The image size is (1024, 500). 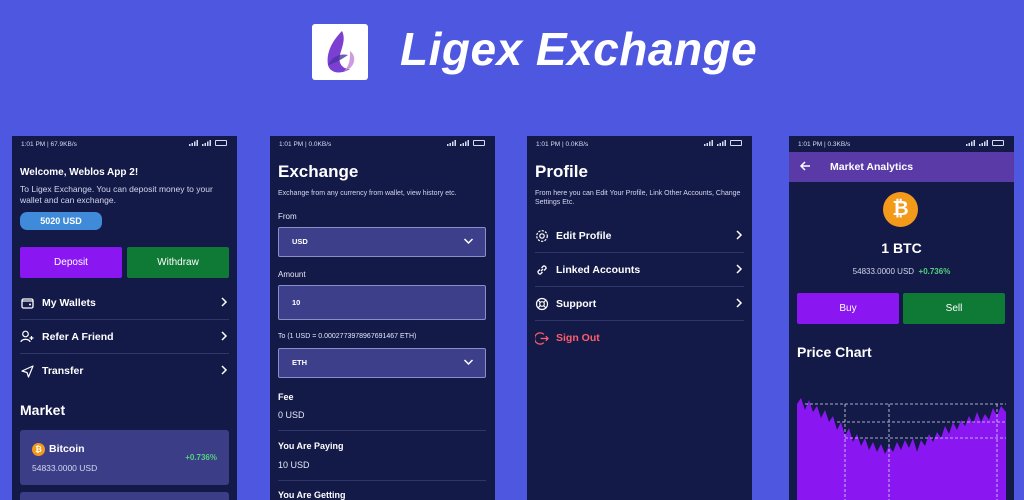 I want to click on menu-item-label: Support, so click(x=576, y=303).